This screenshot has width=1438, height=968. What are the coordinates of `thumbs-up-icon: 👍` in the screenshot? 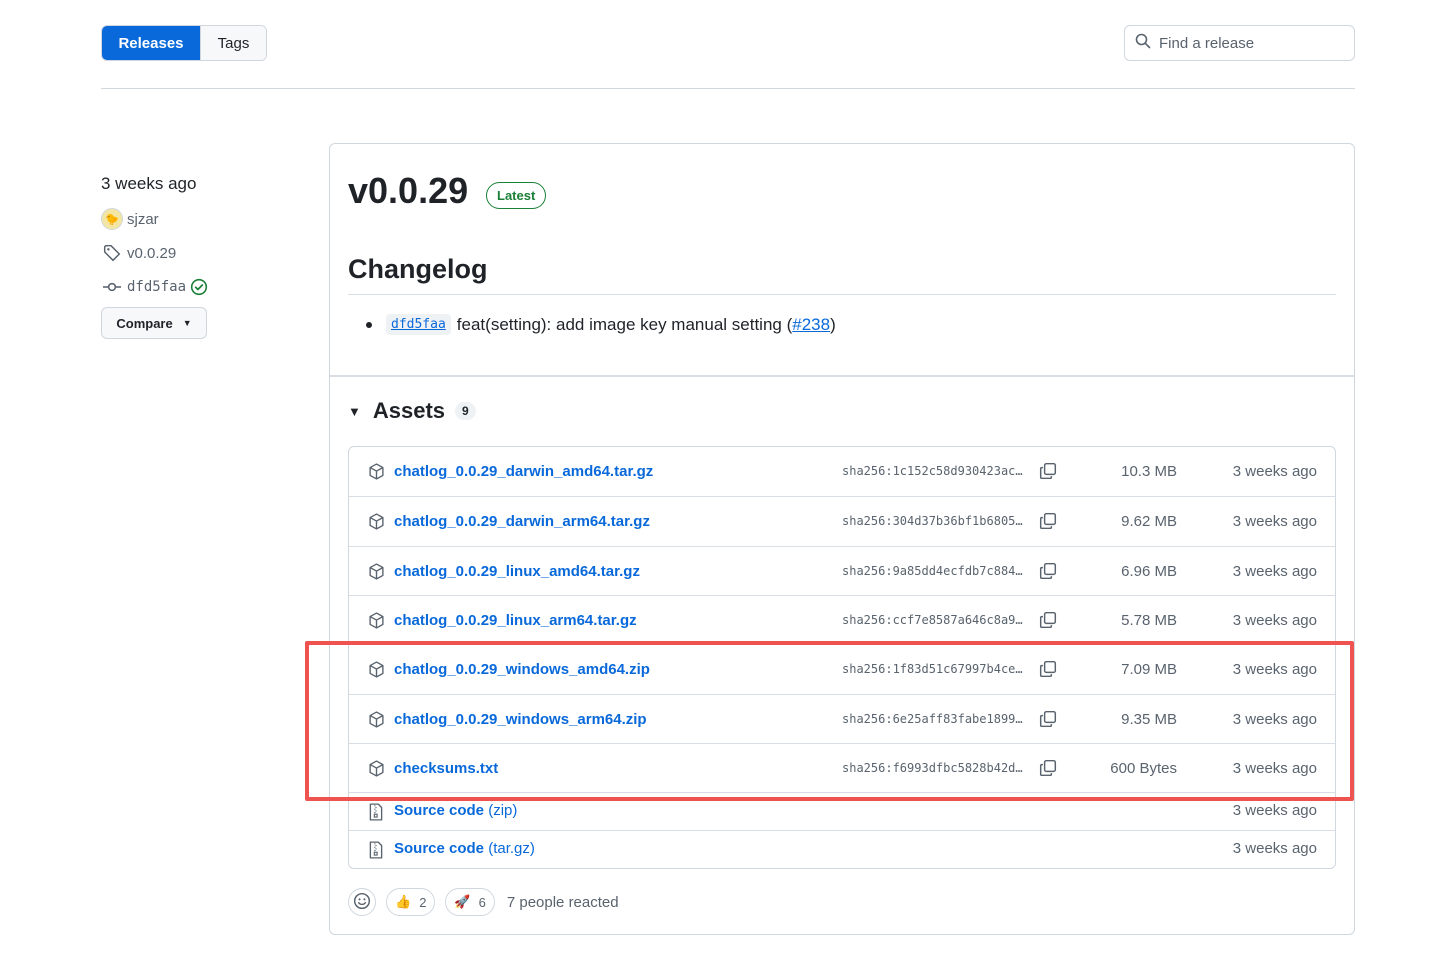 It's located at (403, 901).